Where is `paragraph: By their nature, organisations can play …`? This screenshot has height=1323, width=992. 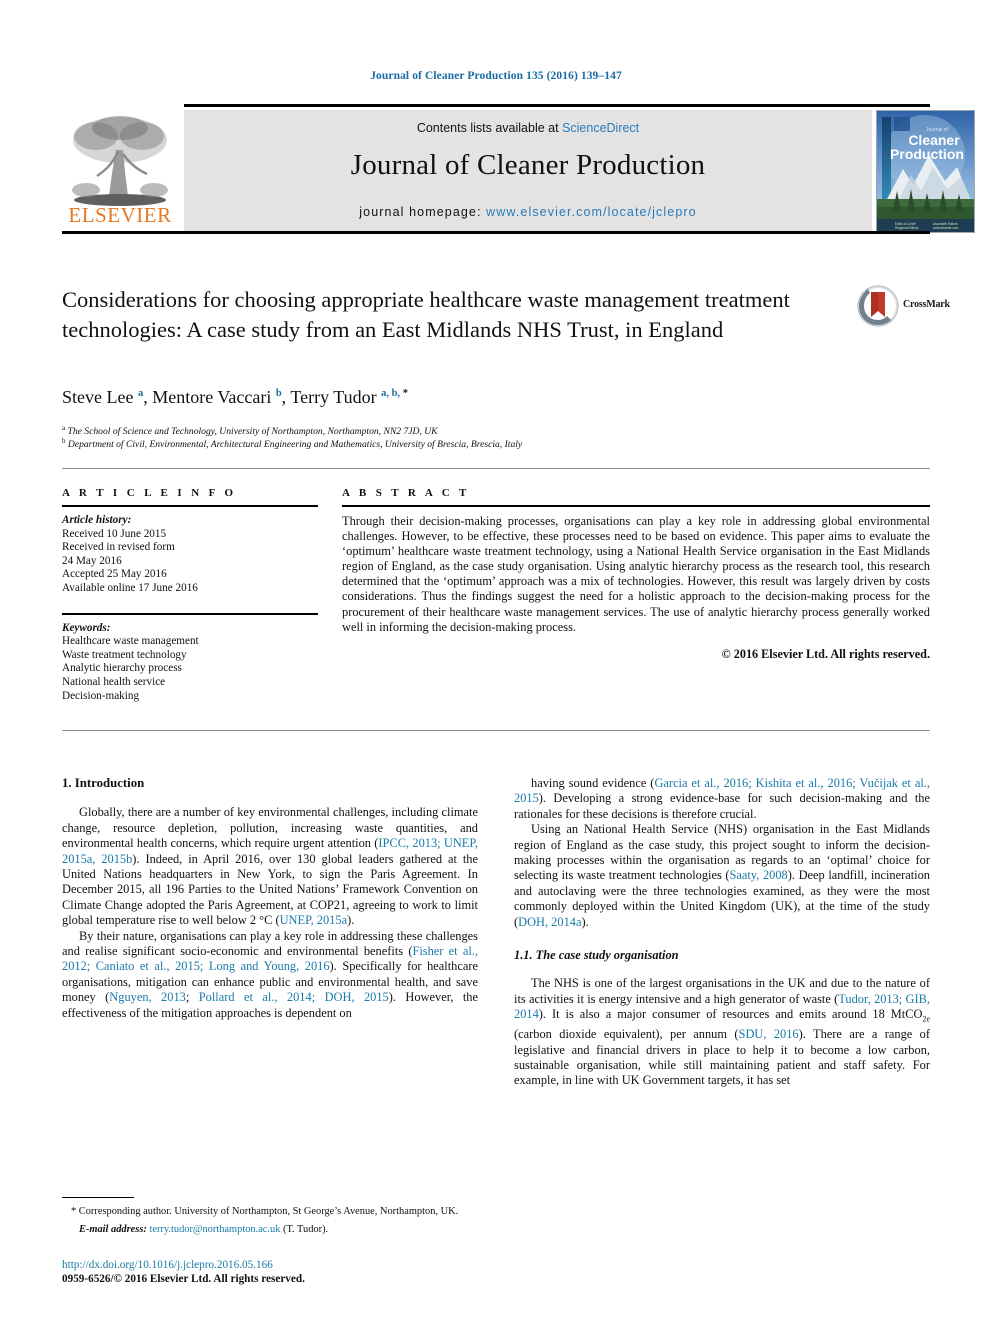
paragraph: By their nature, organisations can play … is located at coordinates (270, 974).